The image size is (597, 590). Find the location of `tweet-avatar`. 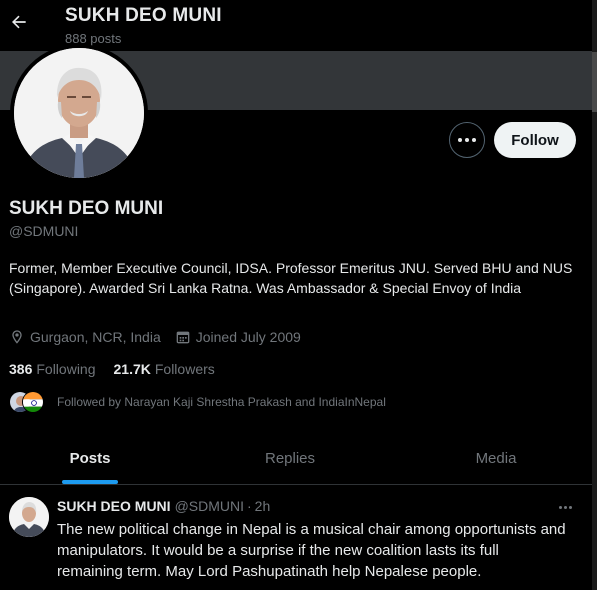

tweet-avatar is located at coordinates (29, 517).